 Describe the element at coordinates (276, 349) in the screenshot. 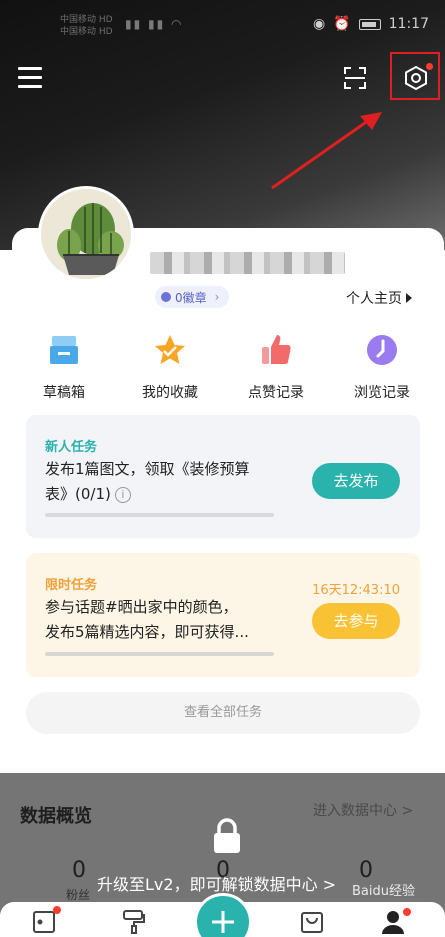

I see `thumbs-up-icon` at that location.